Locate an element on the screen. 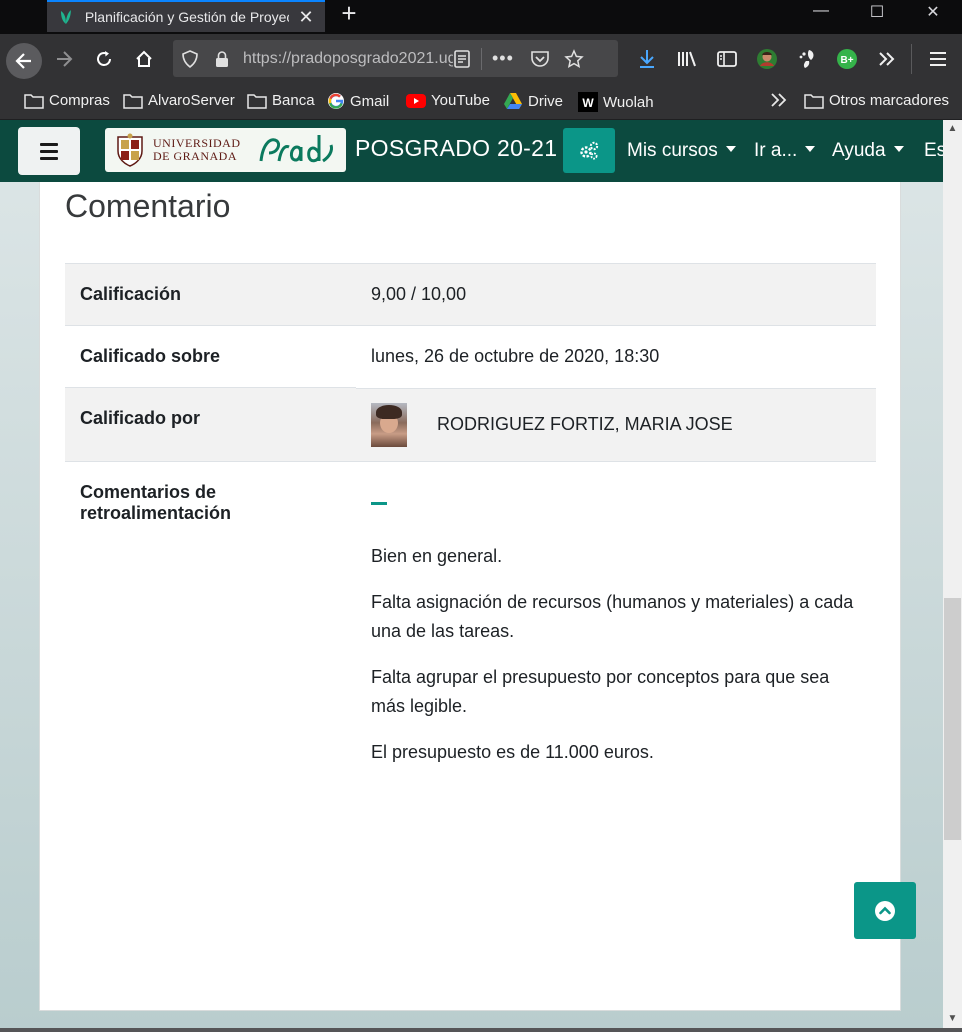 Image resolution: width=962 pixels, height=1032 pixels. ugr-wordmark: UNIVERSIDAD DE GRANADA is located at coordinates (197, 149).